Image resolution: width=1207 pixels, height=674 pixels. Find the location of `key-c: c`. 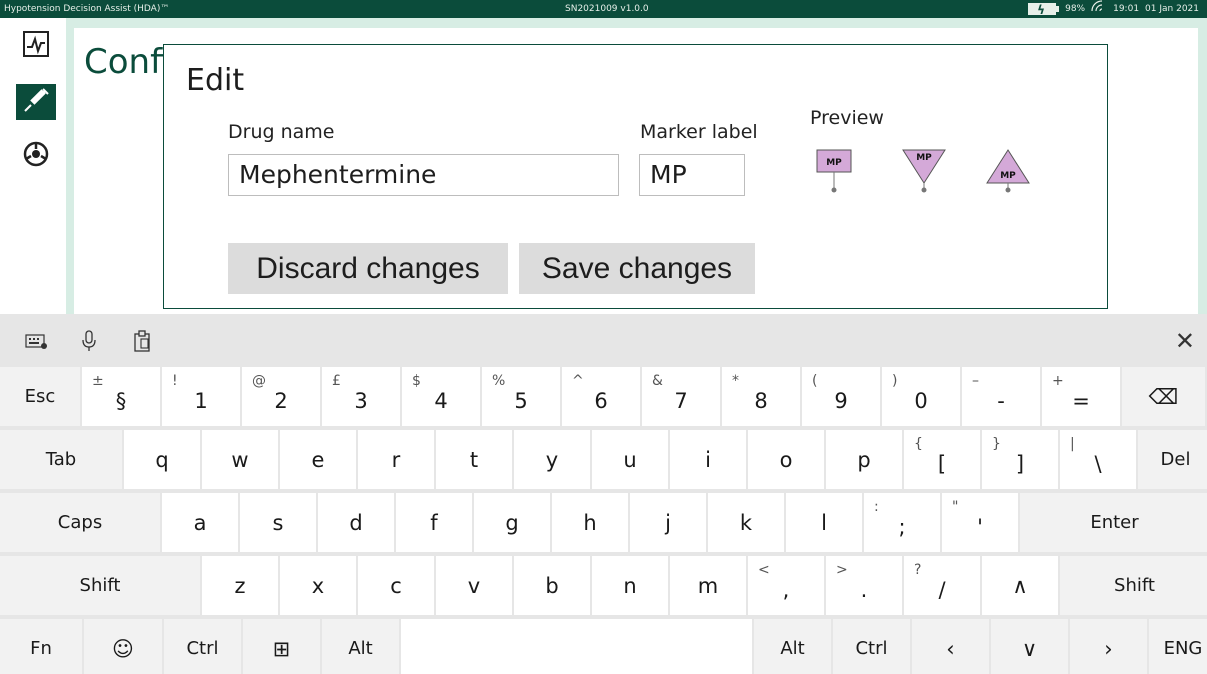

key-c: c is located at coordinates (397, 586).